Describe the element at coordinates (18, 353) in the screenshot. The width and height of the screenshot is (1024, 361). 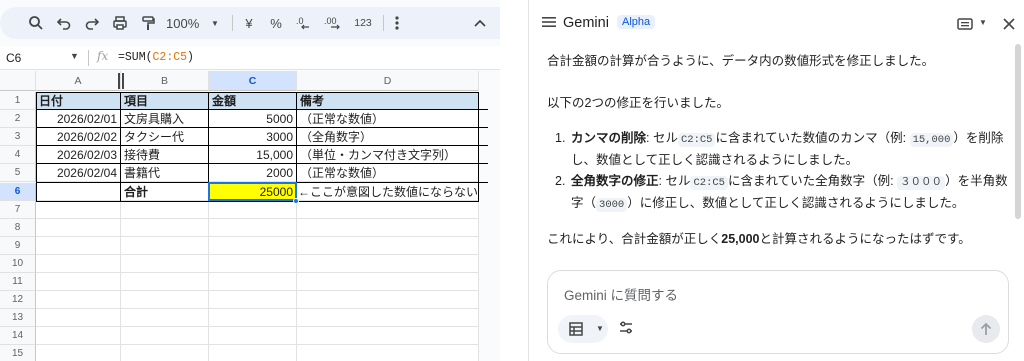
I see `row-header-15: 15` at that location.